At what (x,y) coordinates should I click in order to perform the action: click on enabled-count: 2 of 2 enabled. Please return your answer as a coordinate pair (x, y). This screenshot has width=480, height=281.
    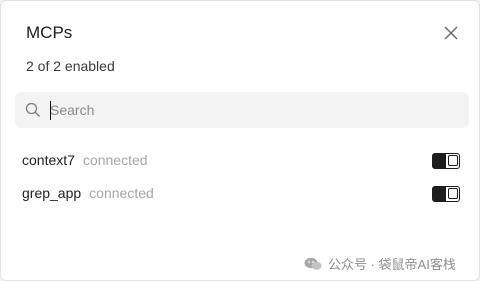
    Looking at the image, I should click on (70, 66).